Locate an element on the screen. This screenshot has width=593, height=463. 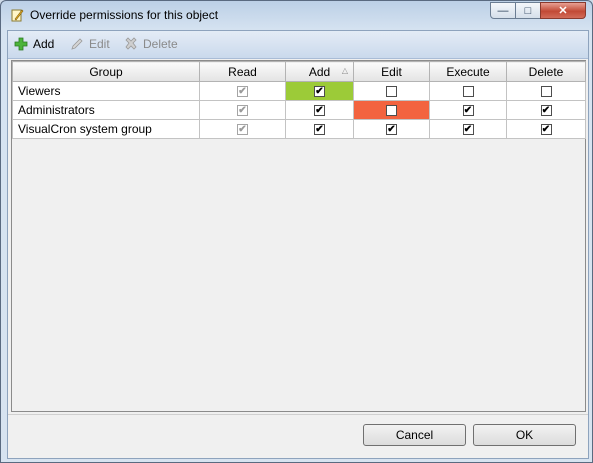
column-header-add: Add △ is located at coordinates (319, 71).